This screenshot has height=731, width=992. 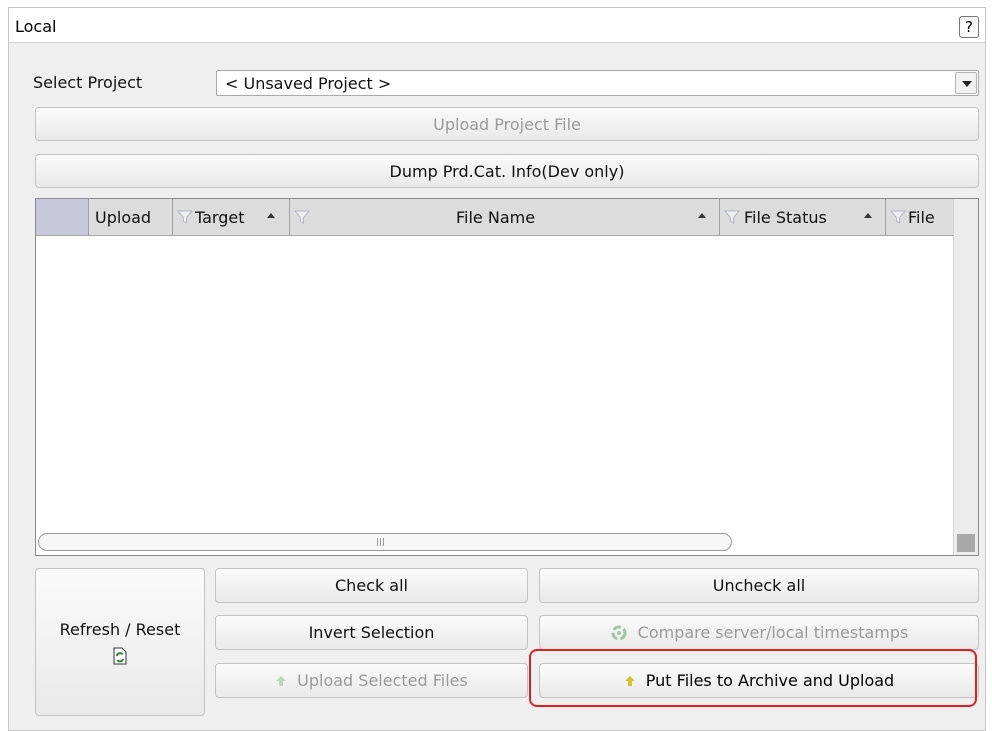 What do you see at coordinates (120, 655) in the screenshot?
I see `refresh-icon` at bounding box center [120, 655].